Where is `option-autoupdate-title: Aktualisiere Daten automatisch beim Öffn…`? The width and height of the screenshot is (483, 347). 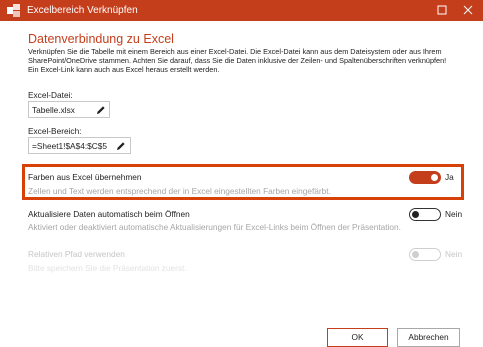
option-autoupdate-title: Aktualisiere Daten automatisch beim Öffn… is located at coordinates (109, 214).